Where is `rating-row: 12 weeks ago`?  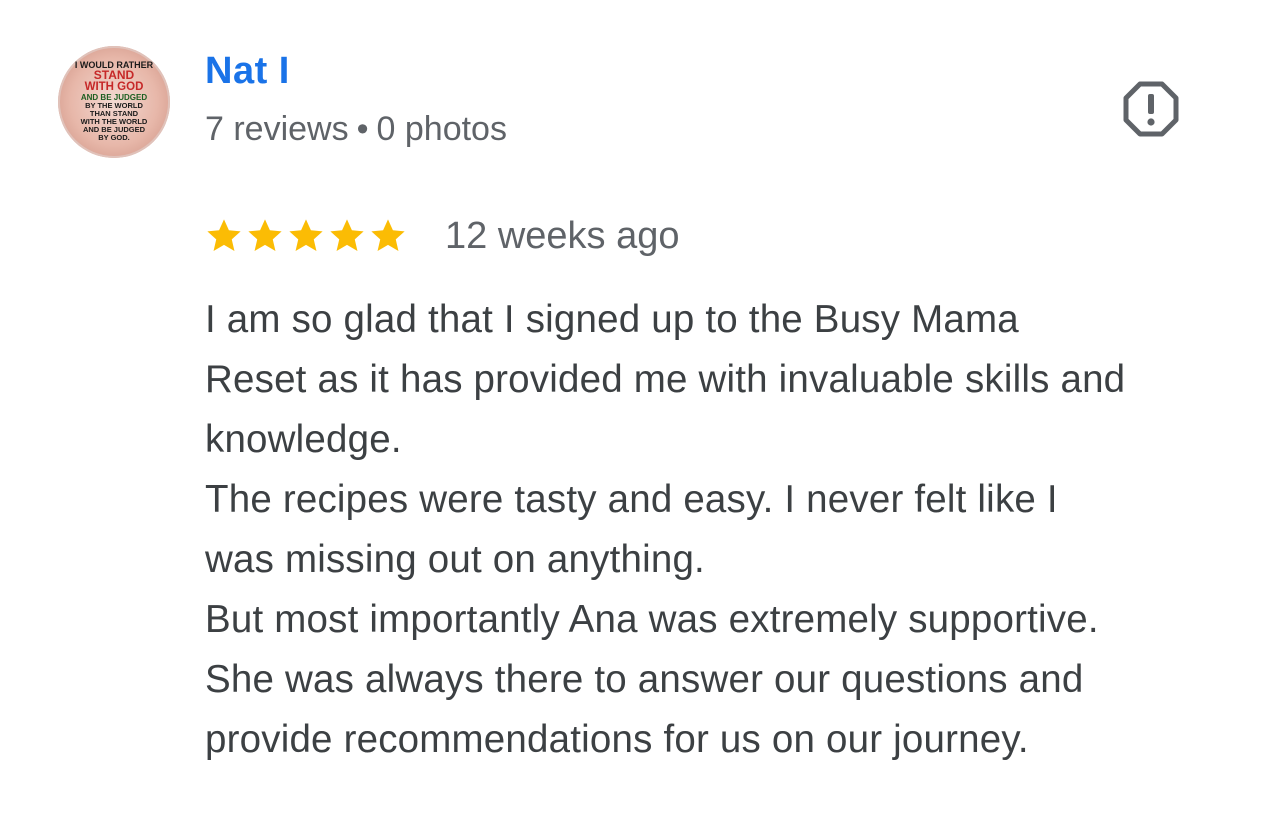 rating-row: 12 weeks ago is located at coordinates (442, 236).